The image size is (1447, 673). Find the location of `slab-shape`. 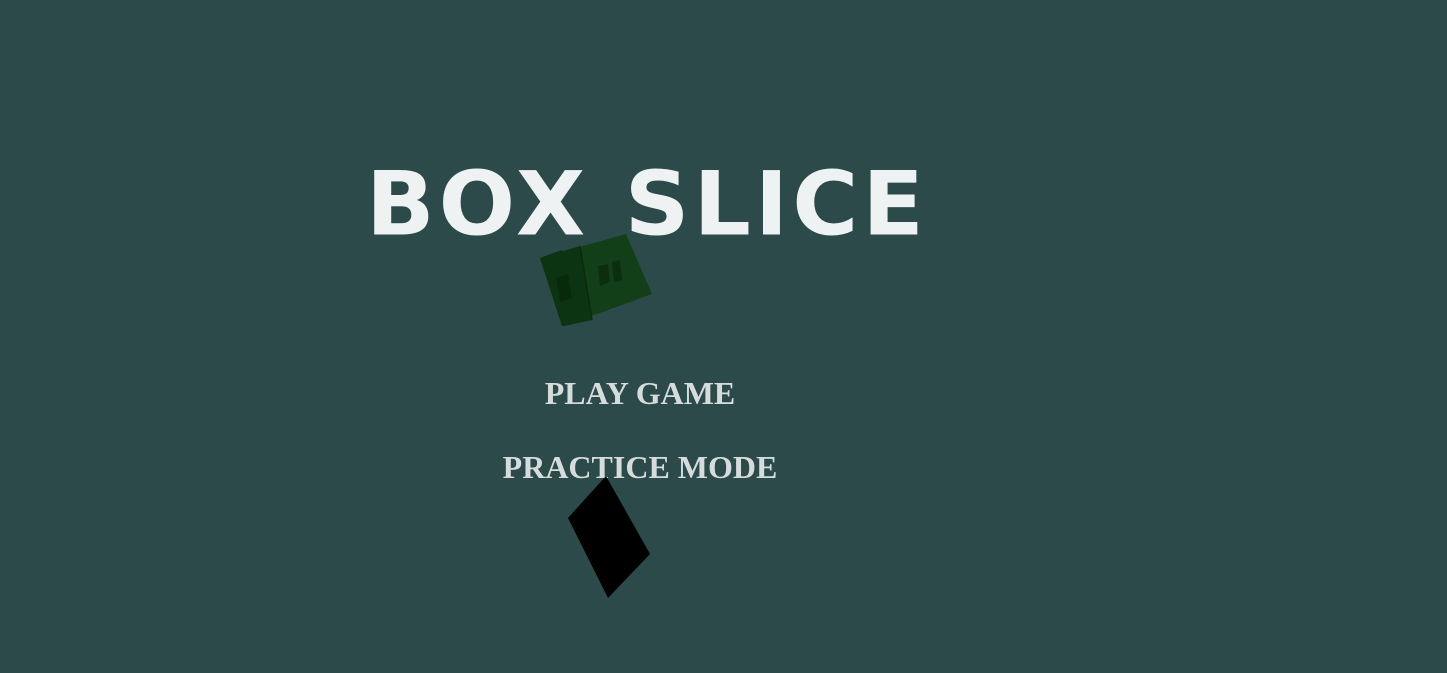

slab-shape is located at coordinates (609, 537).